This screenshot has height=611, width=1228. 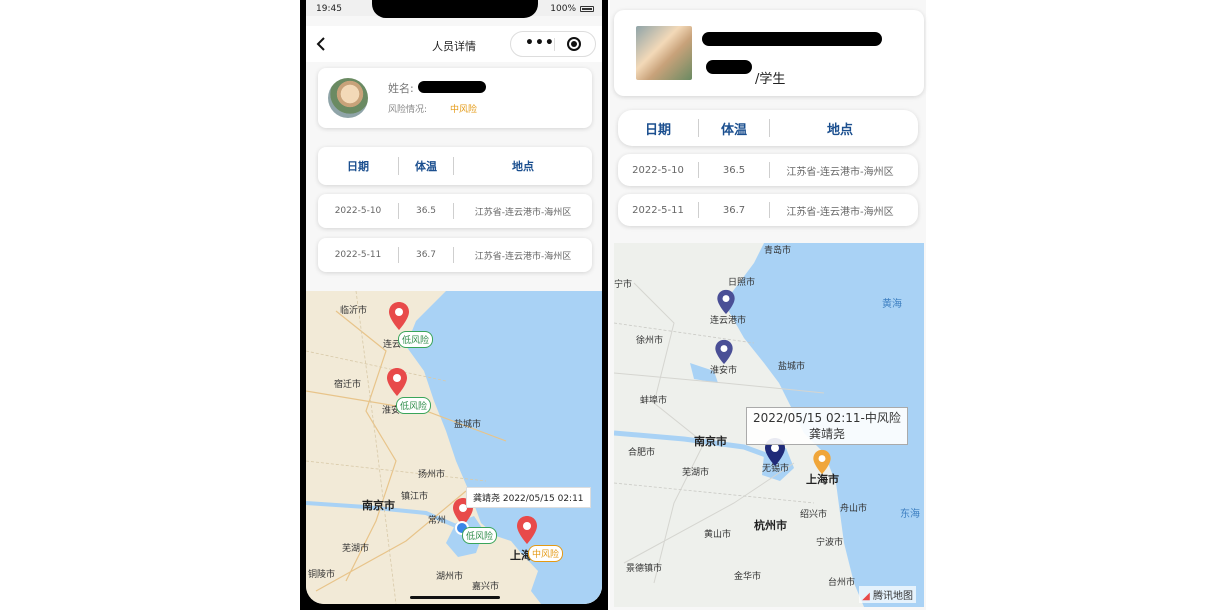 I want to click on city-label: 常州, so click(x=437, y=521).